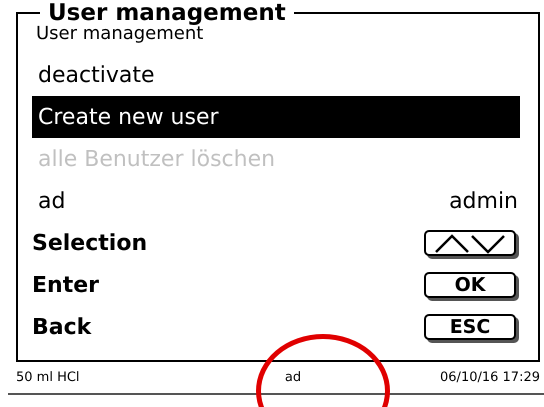  I want to click on key-button: ESC, so click(470, 327).